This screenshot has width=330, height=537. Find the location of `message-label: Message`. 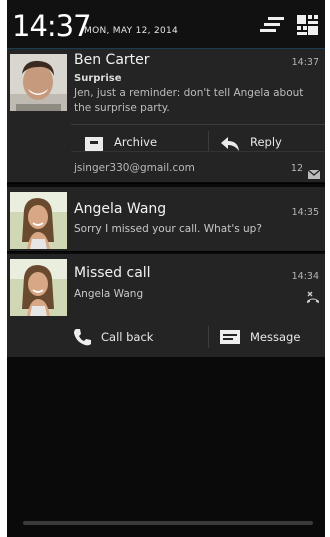

message-label: Message is located at coordinates (275, 337).